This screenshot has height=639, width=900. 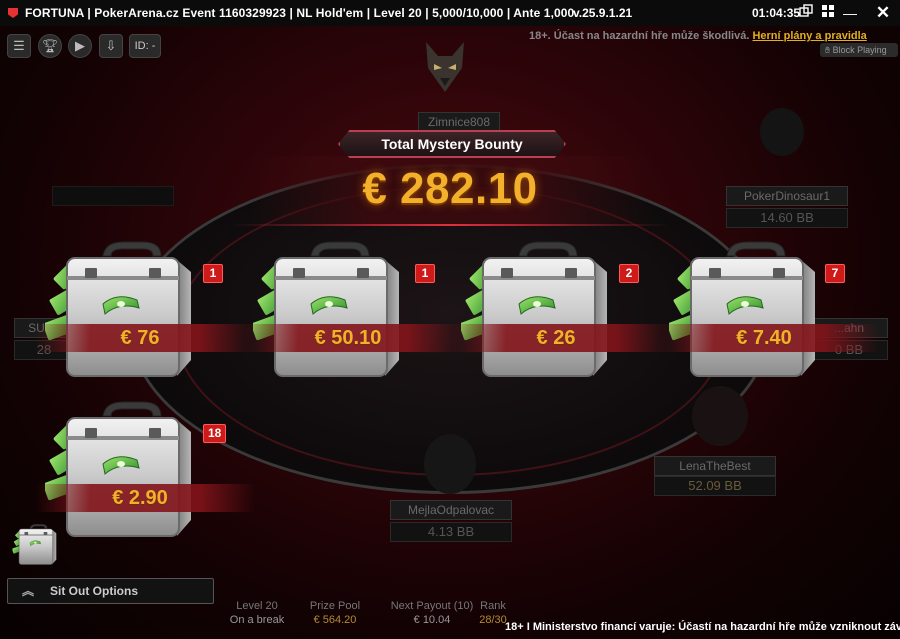 What do you see at coordinates (113, 196) in the screenshot?
I see `seat-empty-left` at bounding box center [113, 196].